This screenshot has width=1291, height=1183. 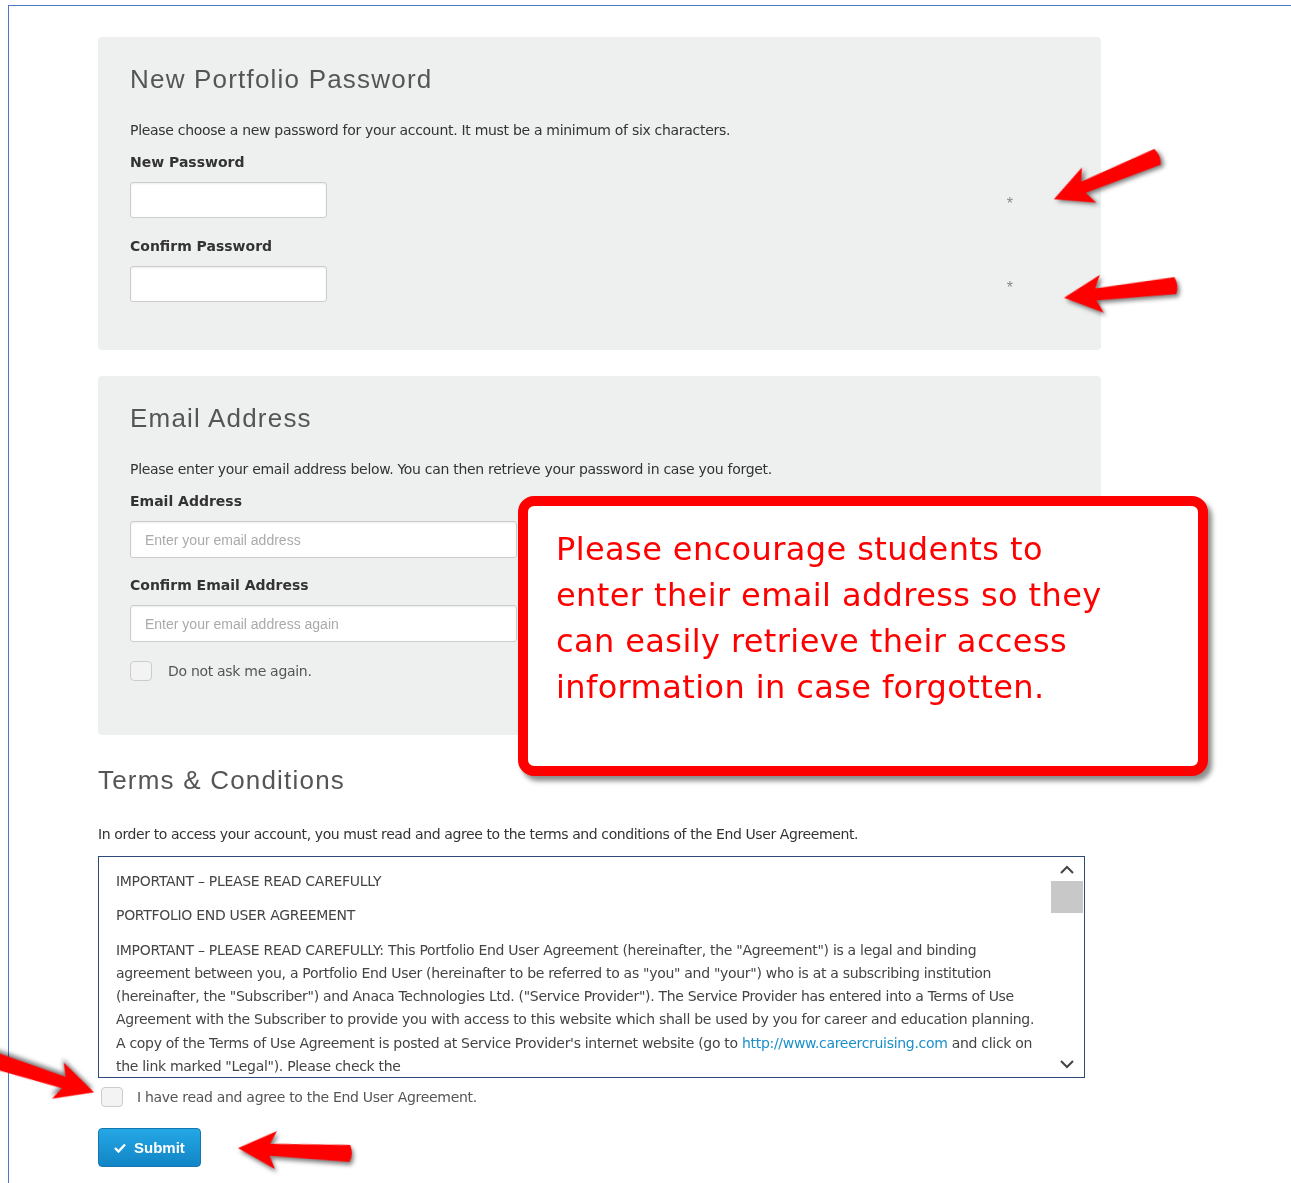 What do you see at coordinates (186, 501) in the screenshot?
I see `field-label: Email Address` at bounding box center [186, 501].